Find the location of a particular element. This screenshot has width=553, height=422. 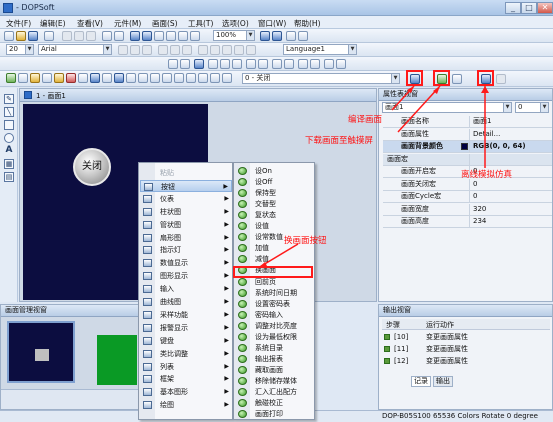

download-arrow is located at coordinates (419, 109).